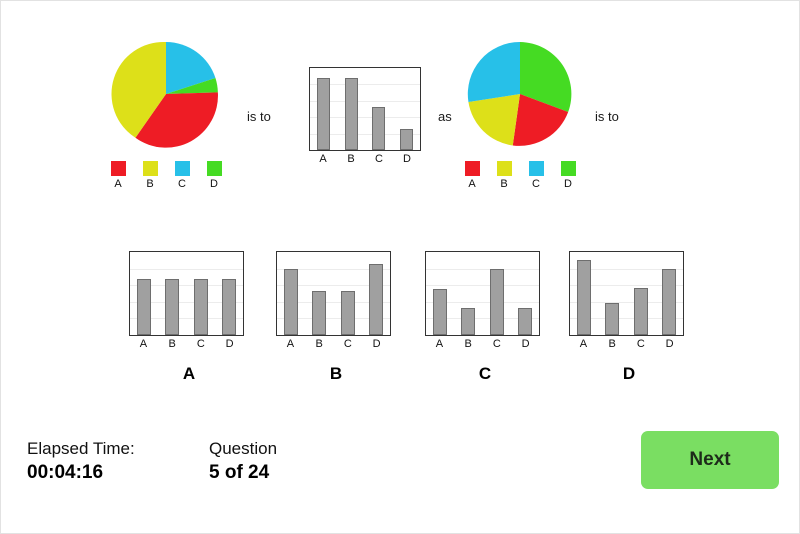 Image resolution: width=800 pixels, height=534 pixels. Describe the element at coordinates (259, 116) in the screenshot. I see `connector-is-to-1: is to` at that location.